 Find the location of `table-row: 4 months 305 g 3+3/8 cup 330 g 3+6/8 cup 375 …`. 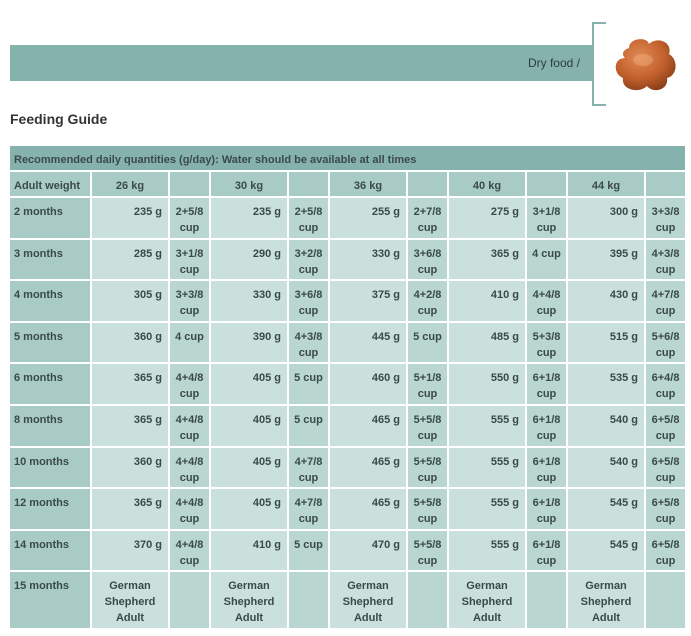

table-row: 4 months 305 g 3+3/8 cup 330 g 3+6/8 cup 375 … is located at coordinates (348, 302).